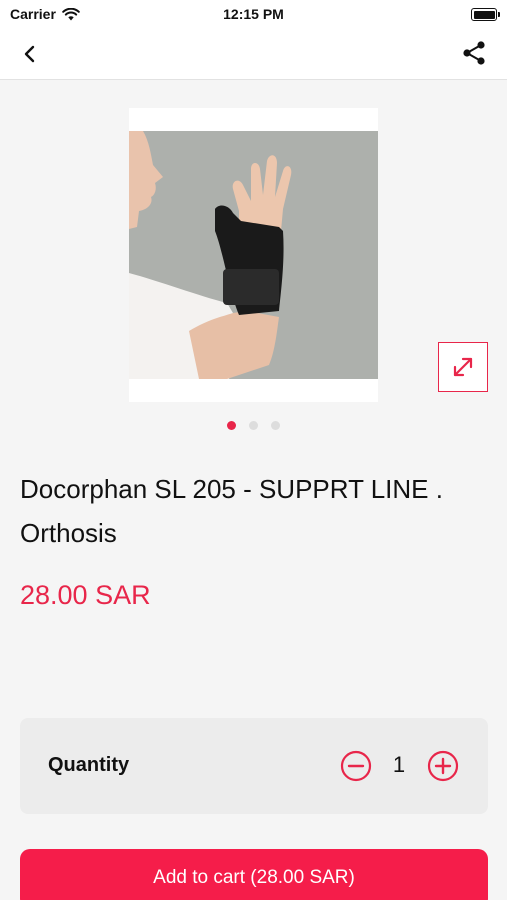 This screenshot has width=507, height=900. I want to click on increase-quantity-button, so click(443, 766).